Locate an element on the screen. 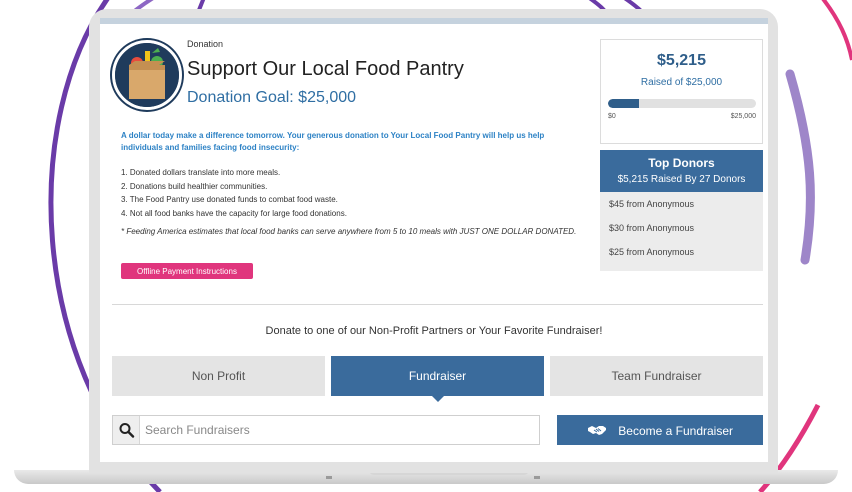  list-item: $45 from Anonymous is located at coordinates (652, 204).